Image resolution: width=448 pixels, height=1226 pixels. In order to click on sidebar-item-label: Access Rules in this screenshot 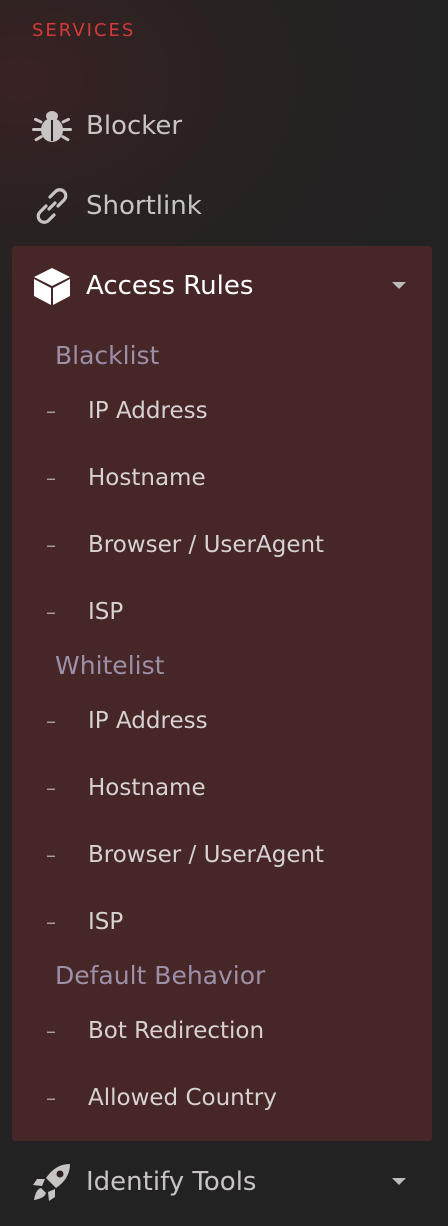, I will do `click(170, 286)`.